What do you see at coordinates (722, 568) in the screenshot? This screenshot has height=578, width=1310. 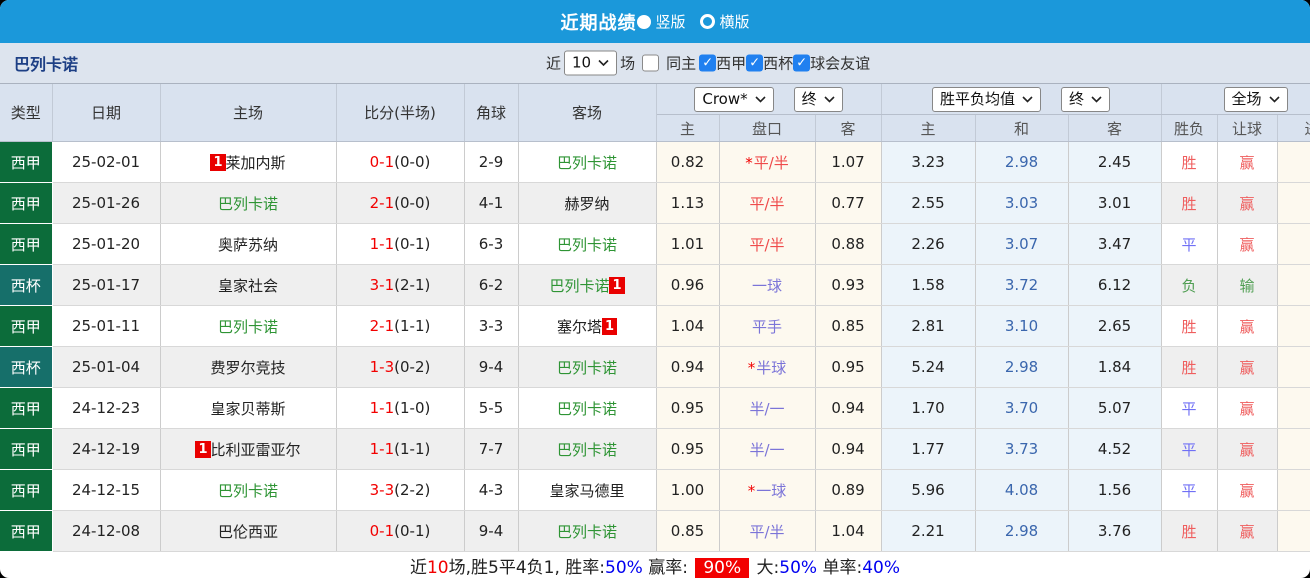 I see `summary-part: 90%` at bounding box center [722, 568].